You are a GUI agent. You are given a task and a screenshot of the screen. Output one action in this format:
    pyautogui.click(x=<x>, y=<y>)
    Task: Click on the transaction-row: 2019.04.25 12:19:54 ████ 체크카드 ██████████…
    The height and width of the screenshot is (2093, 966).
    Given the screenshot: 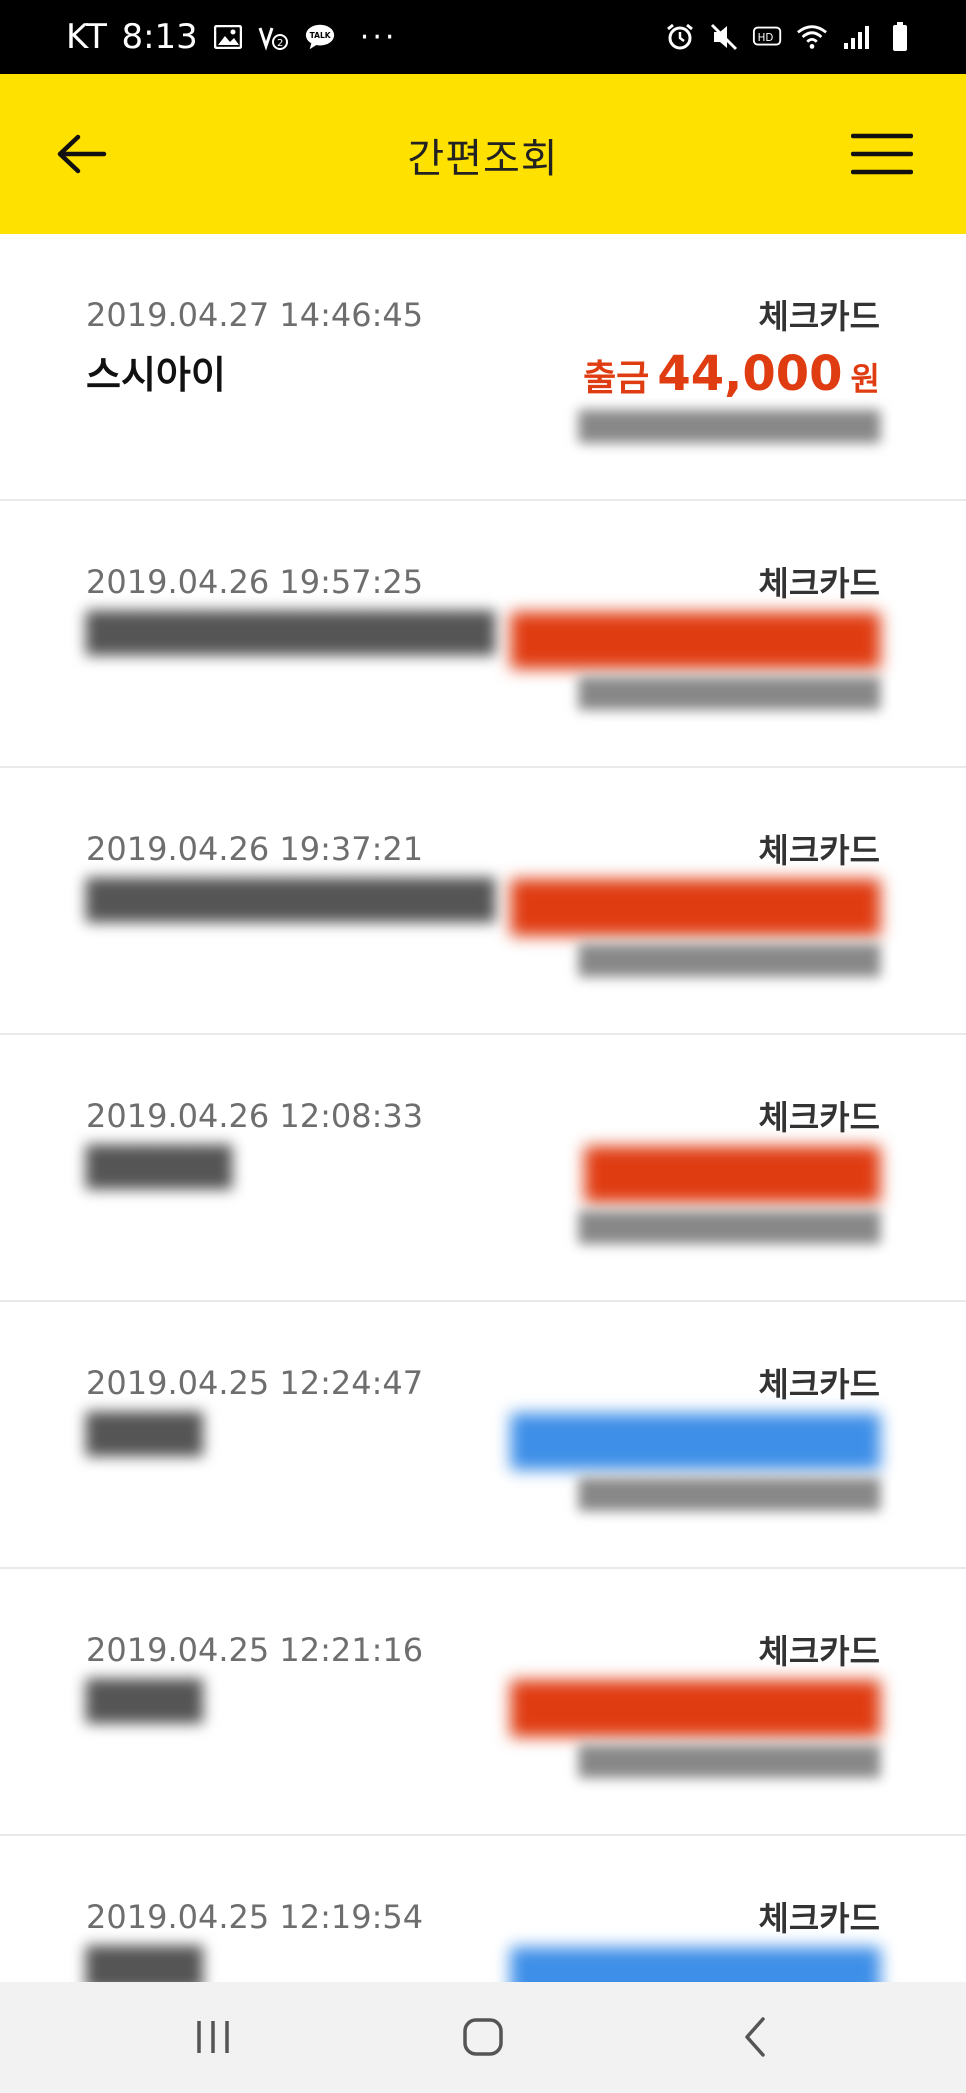 What is the action you would take?
    pyautogui.click(x=483, y=1909)
    